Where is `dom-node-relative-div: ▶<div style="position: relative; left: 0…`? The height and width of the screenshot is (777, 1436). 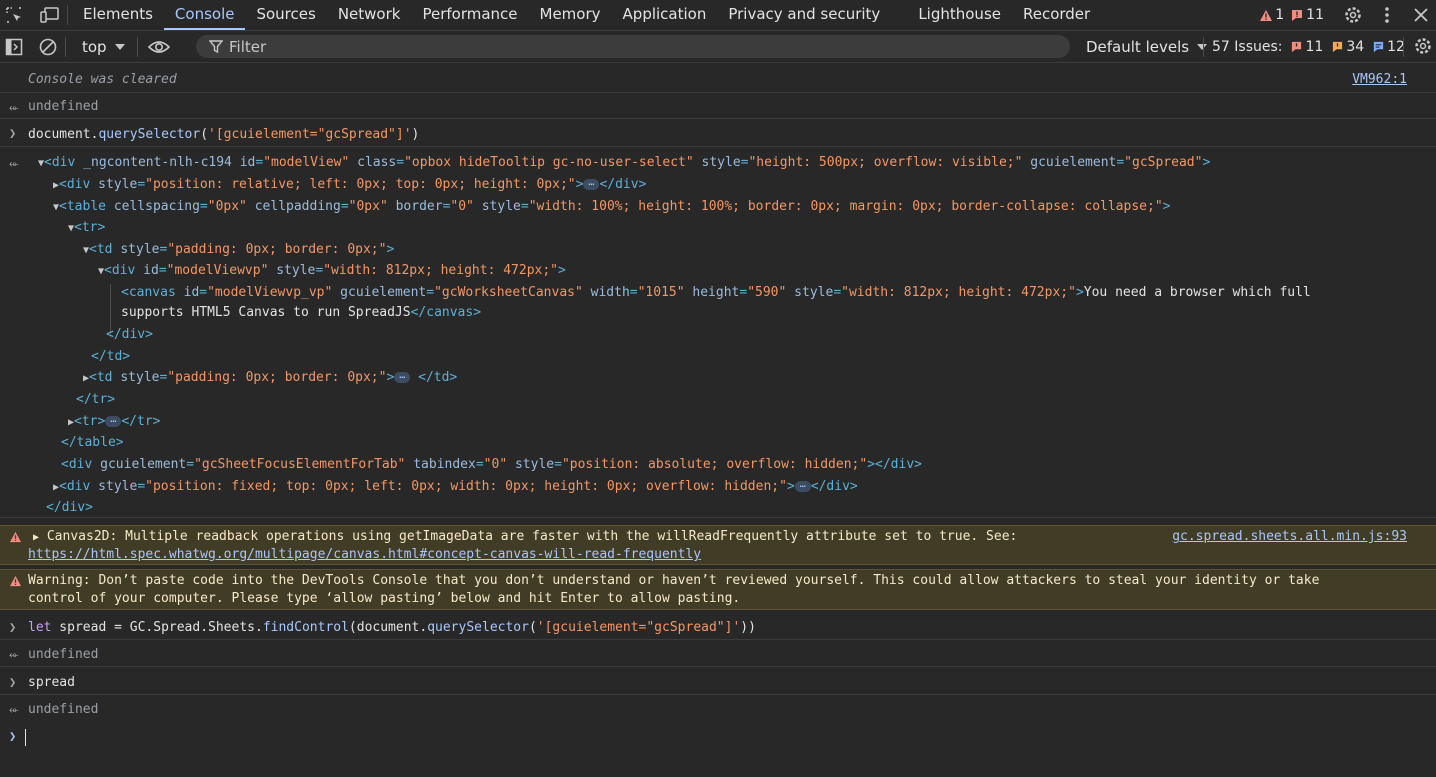
dom-node-relative-div: ▶<div style="position: relative; left: 0… is located at coordinates (349, 184).